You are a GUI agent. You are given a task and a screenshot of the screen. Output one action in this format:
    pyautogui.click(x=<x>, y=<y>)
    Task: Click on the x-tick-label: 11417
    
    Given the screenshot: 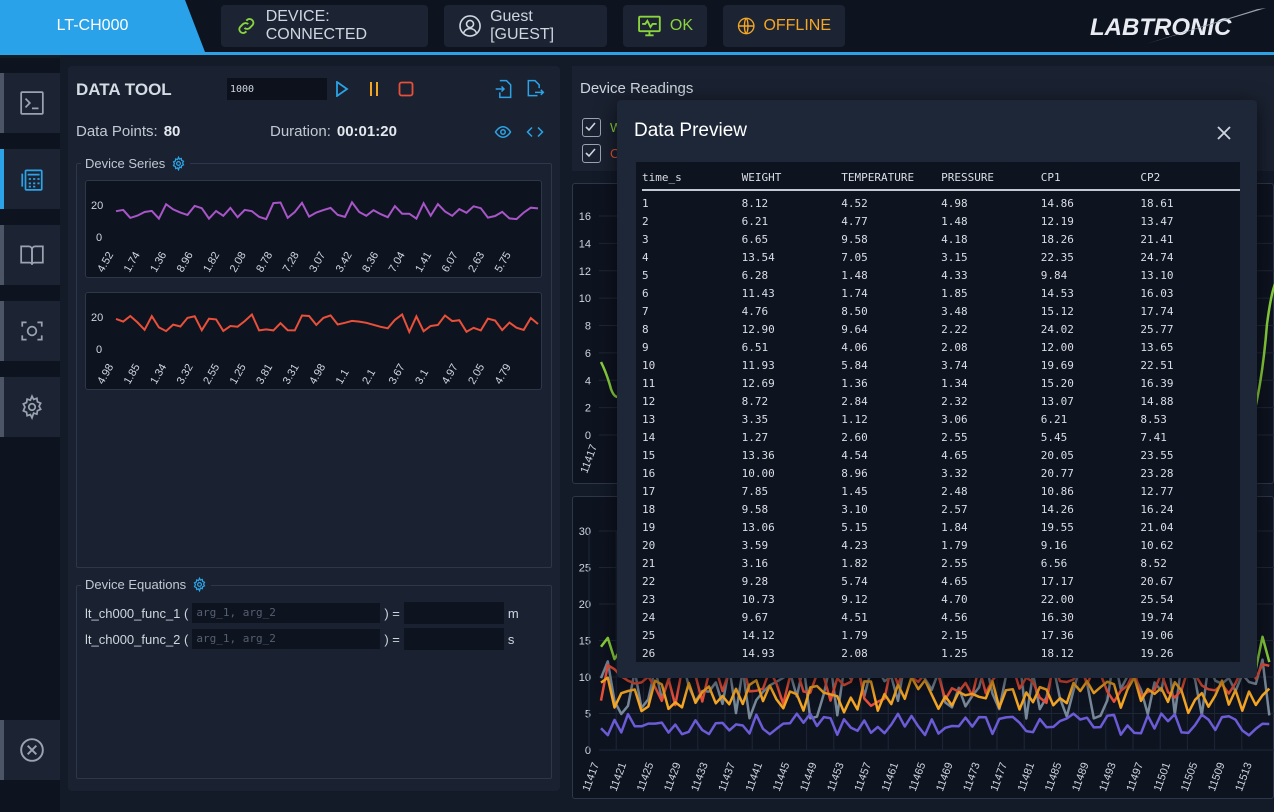 What is the action you would take?
    pyautogui.click(x=591, y=777)
    